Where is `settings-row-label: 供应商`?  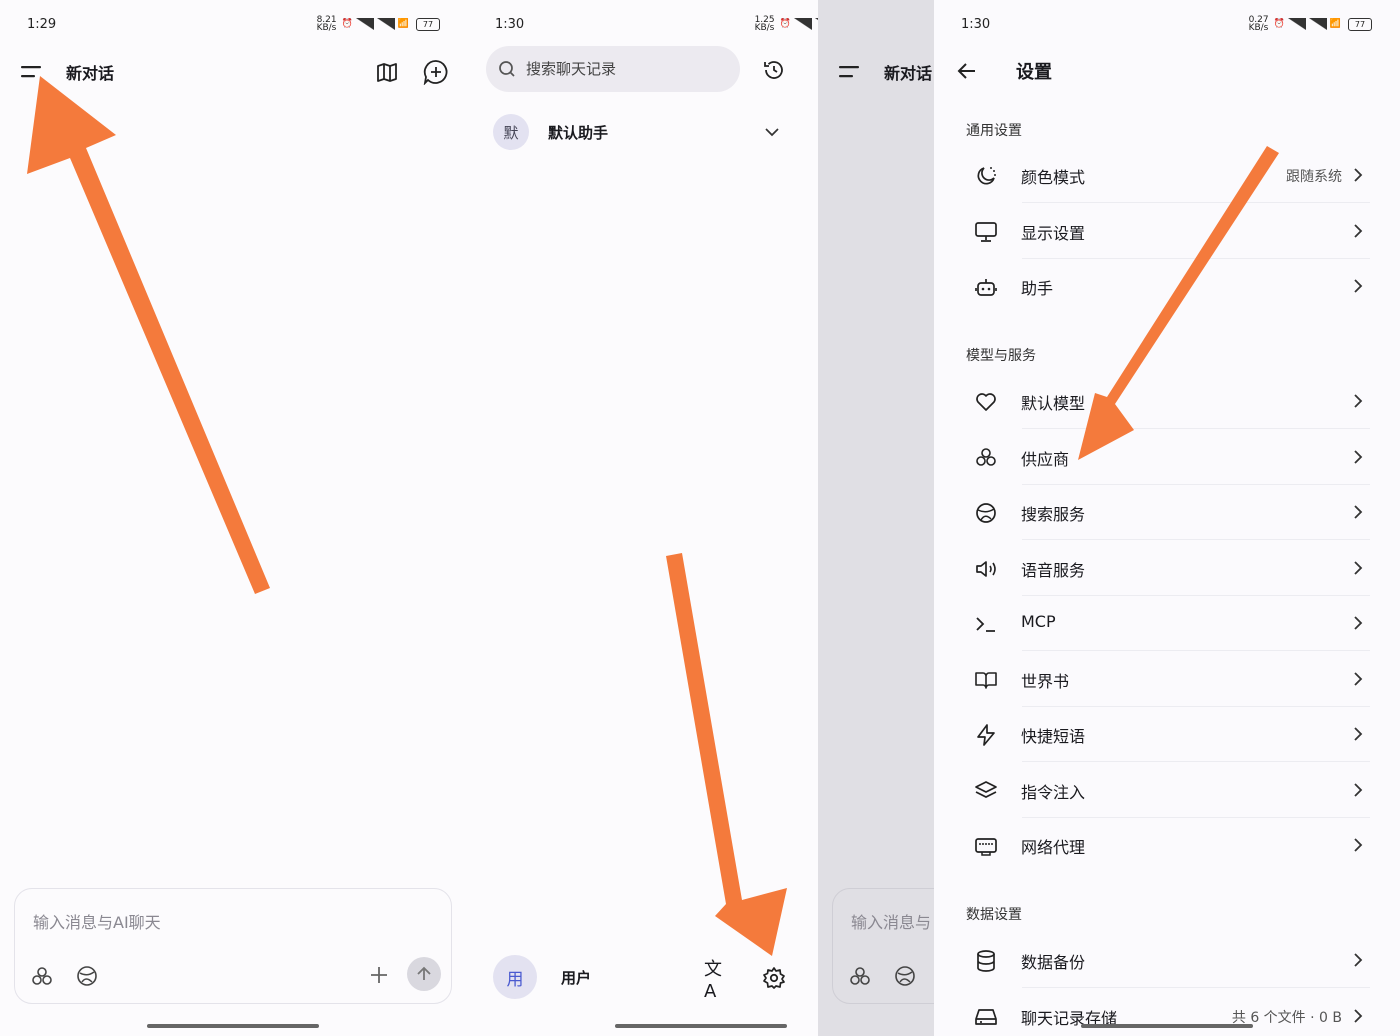
settings-row-label: 供应商 is located at coordinates (1045, 459).